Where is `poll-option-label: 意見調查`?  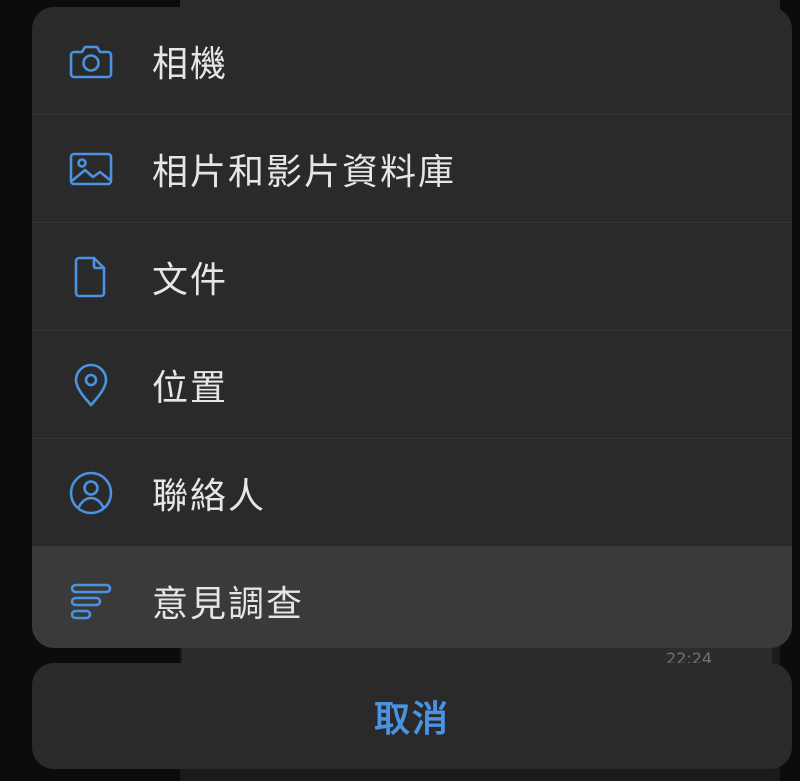 poll-option-label: 意見調查 is located at coordinates (228, 604).